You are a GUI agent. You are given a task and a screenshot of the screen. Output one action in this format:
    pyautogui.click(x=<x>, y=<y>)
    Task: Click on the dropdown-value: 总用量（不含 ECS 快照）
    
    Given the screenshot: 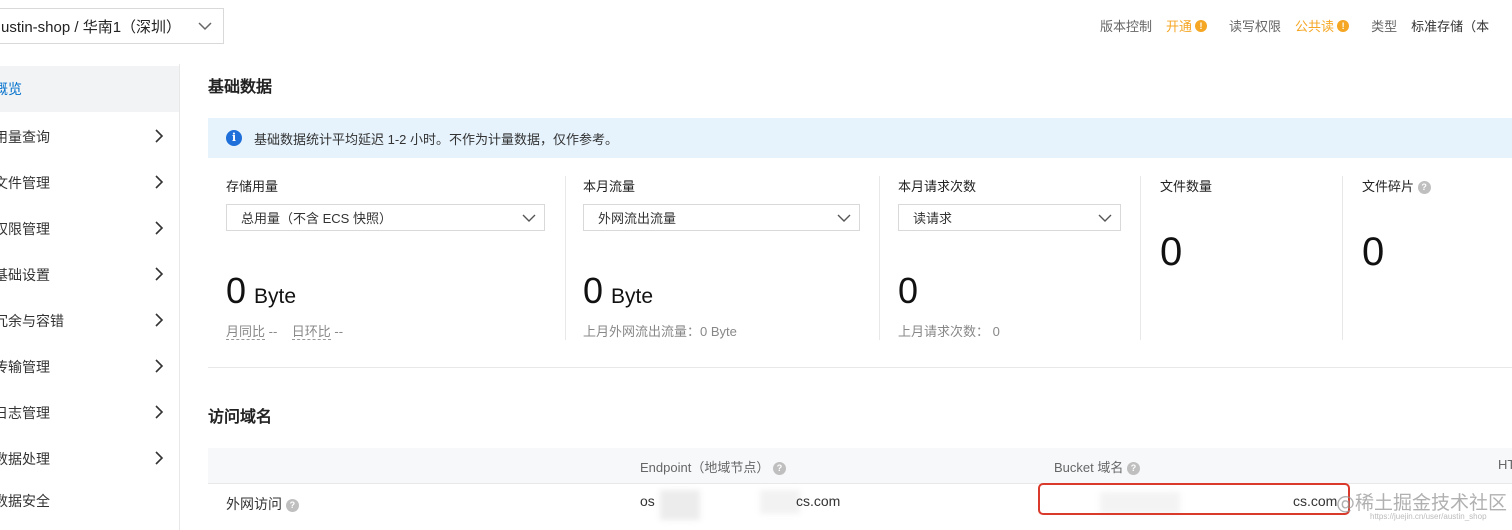 What is the action you would take?
    pyautogui.click(x=316, y=218)
    